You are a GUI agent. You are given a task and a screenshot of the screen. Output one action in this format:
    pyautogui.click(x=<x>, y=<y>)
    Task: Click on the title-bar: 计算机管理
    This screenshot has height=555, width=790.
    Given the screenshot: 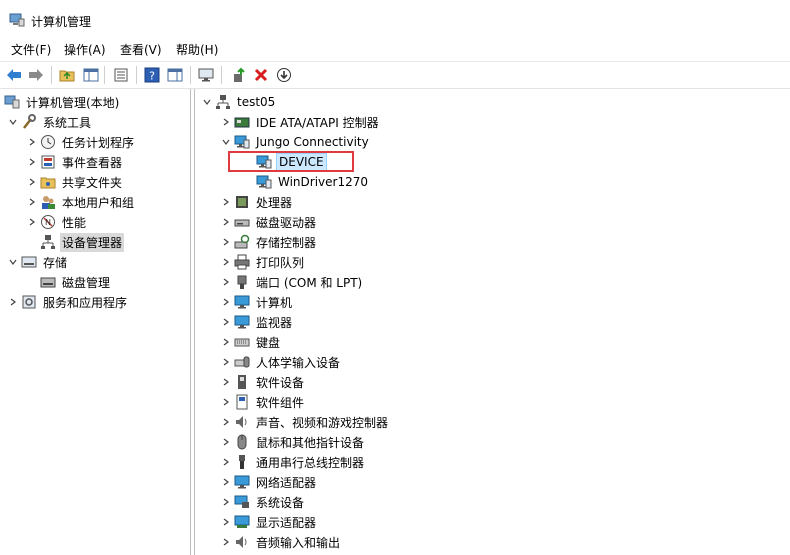 What is the action you would take?
    pyautogui.click(x=395, y=19)
    